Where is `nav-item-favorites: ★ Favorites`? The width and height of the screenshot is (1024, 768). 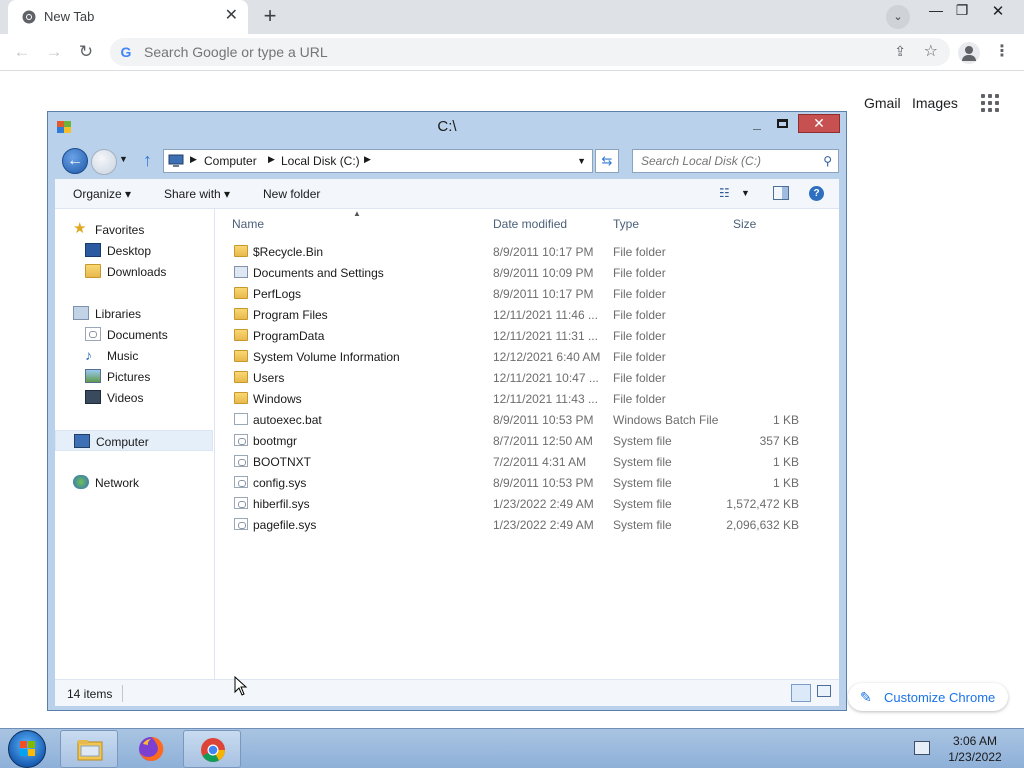
nav-item-favorites: ★ Favorites is located at coordinates (134, 229).